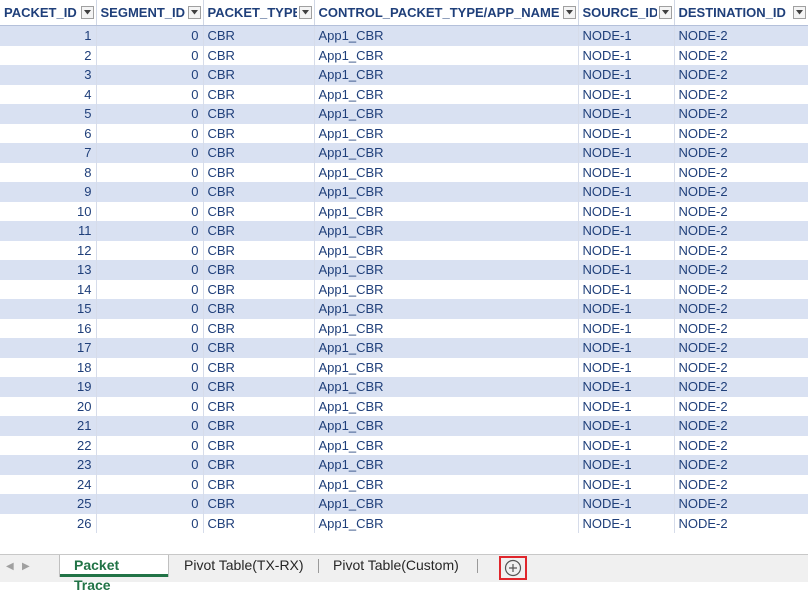 Image resolution: width=808 pixels, height=595 pixels. What do you see at coordinates (48, 114) in the screenshot?
I see `cell-packet-id: 5` at bounding box center [48, 114].